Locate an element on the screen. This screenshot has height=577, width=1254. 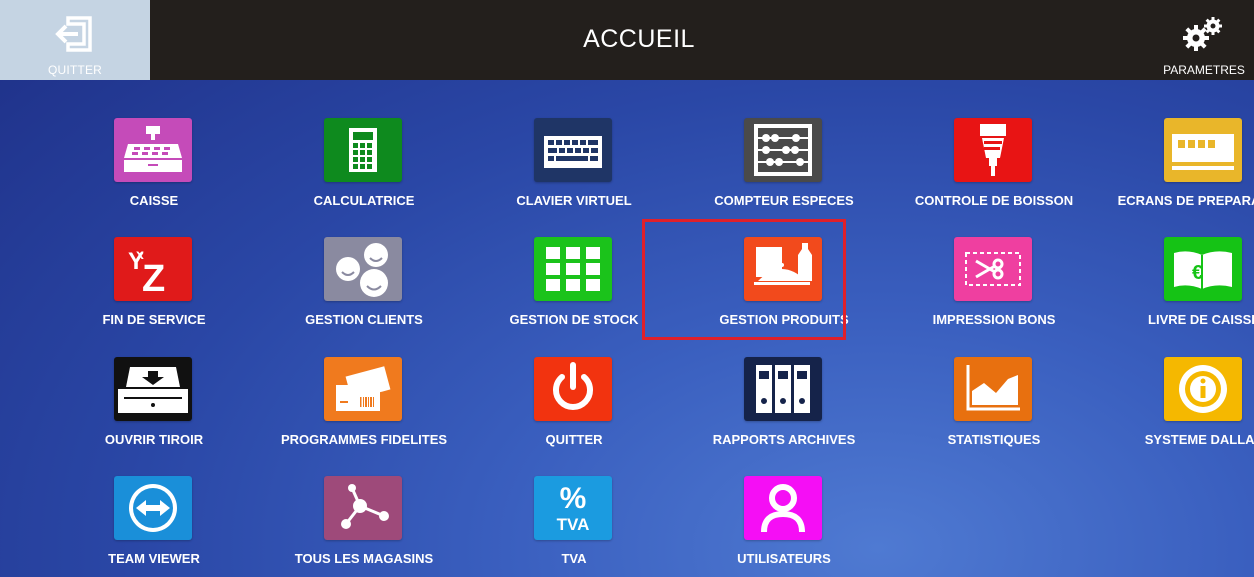
tile-clavier-virtuel: CLAVIER VIRTUEL is located at coordinates (574, 168).